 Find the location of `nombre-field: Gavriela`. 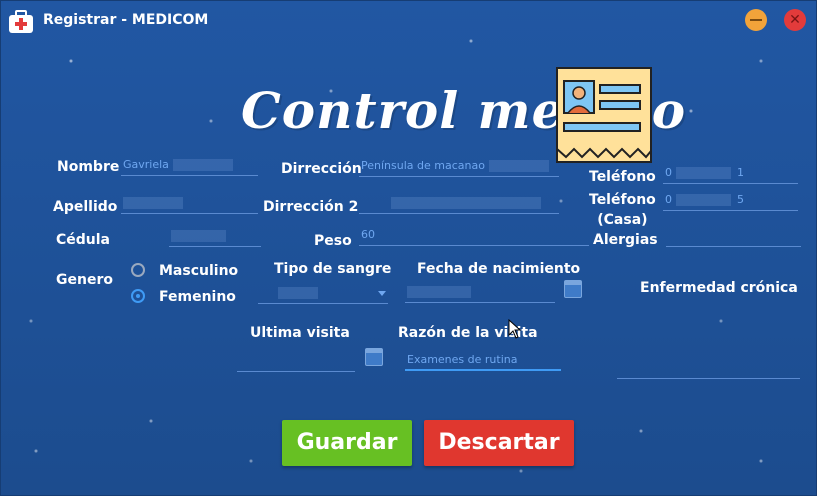

nombre-field: Gavriela is located at coordinates (189, 166).